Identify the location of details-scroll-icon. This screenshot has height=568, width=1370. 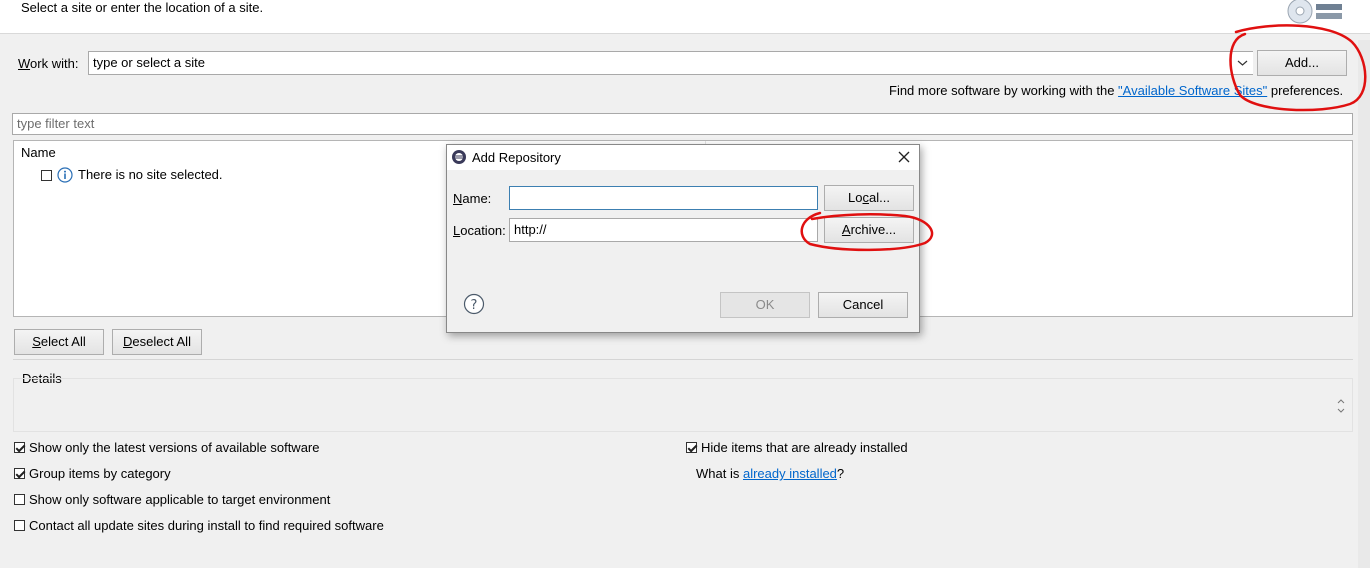
(1341, 406).